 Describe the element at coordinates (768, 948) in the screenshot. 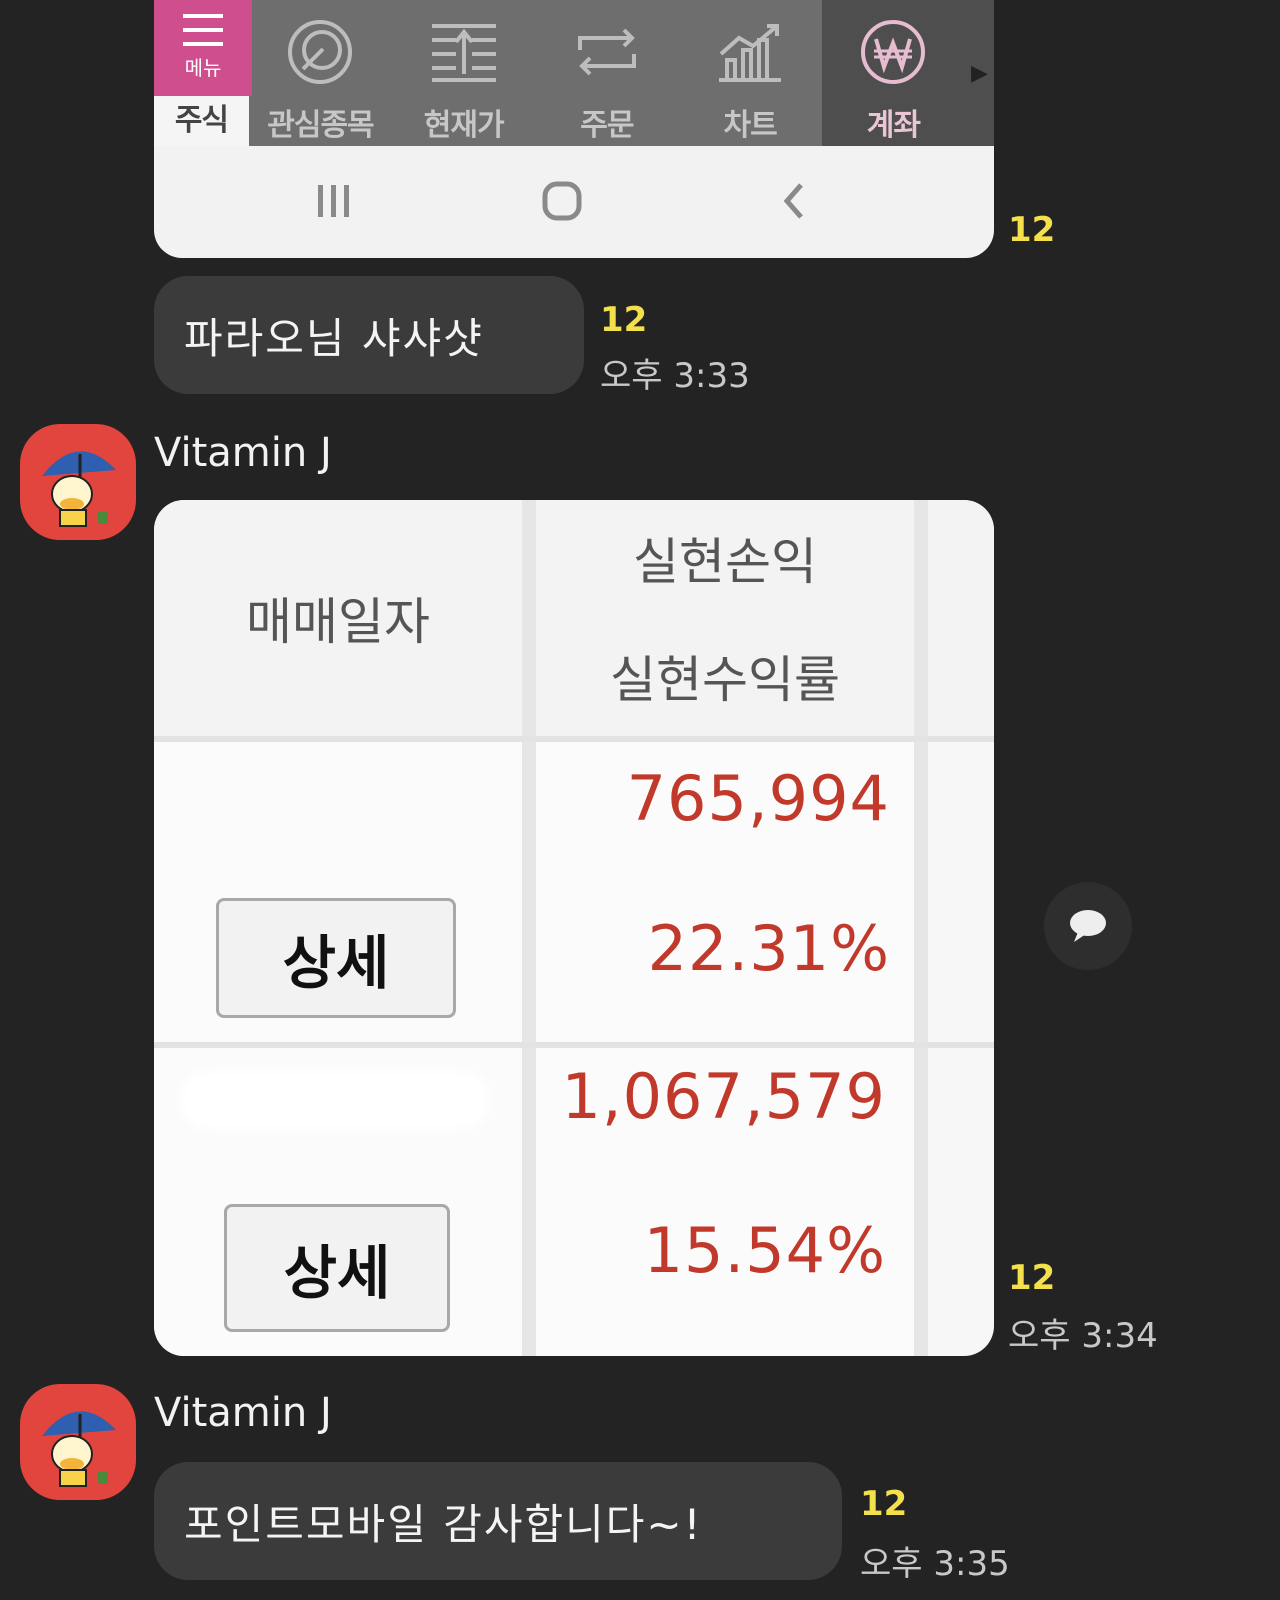

I see `rate-value: 22.31%` at that location.